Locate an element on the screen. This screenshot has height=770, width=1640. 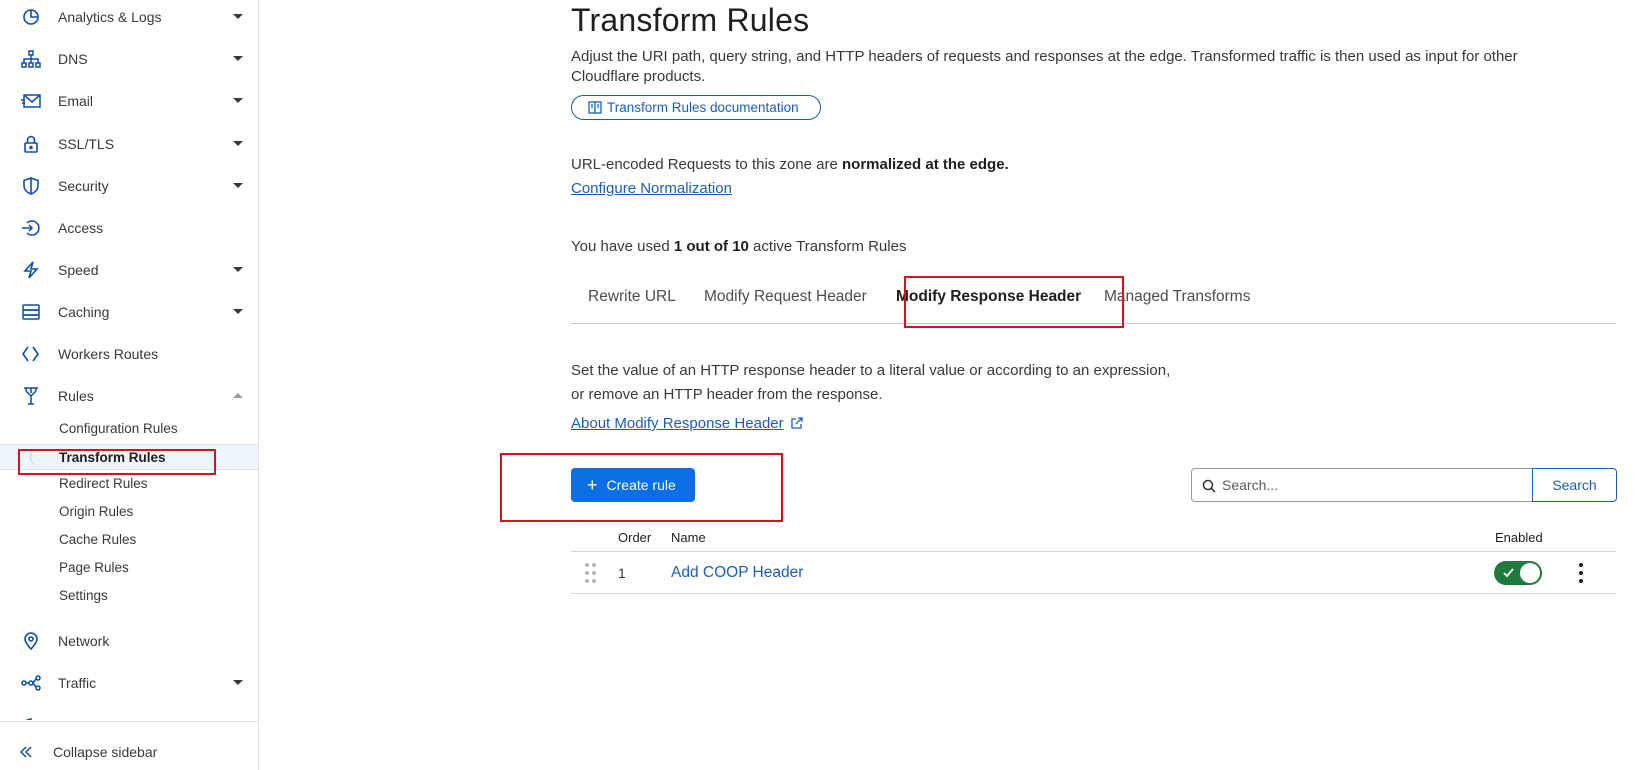
sidebar-item-label: DNS is located at coordinates (73, 59).